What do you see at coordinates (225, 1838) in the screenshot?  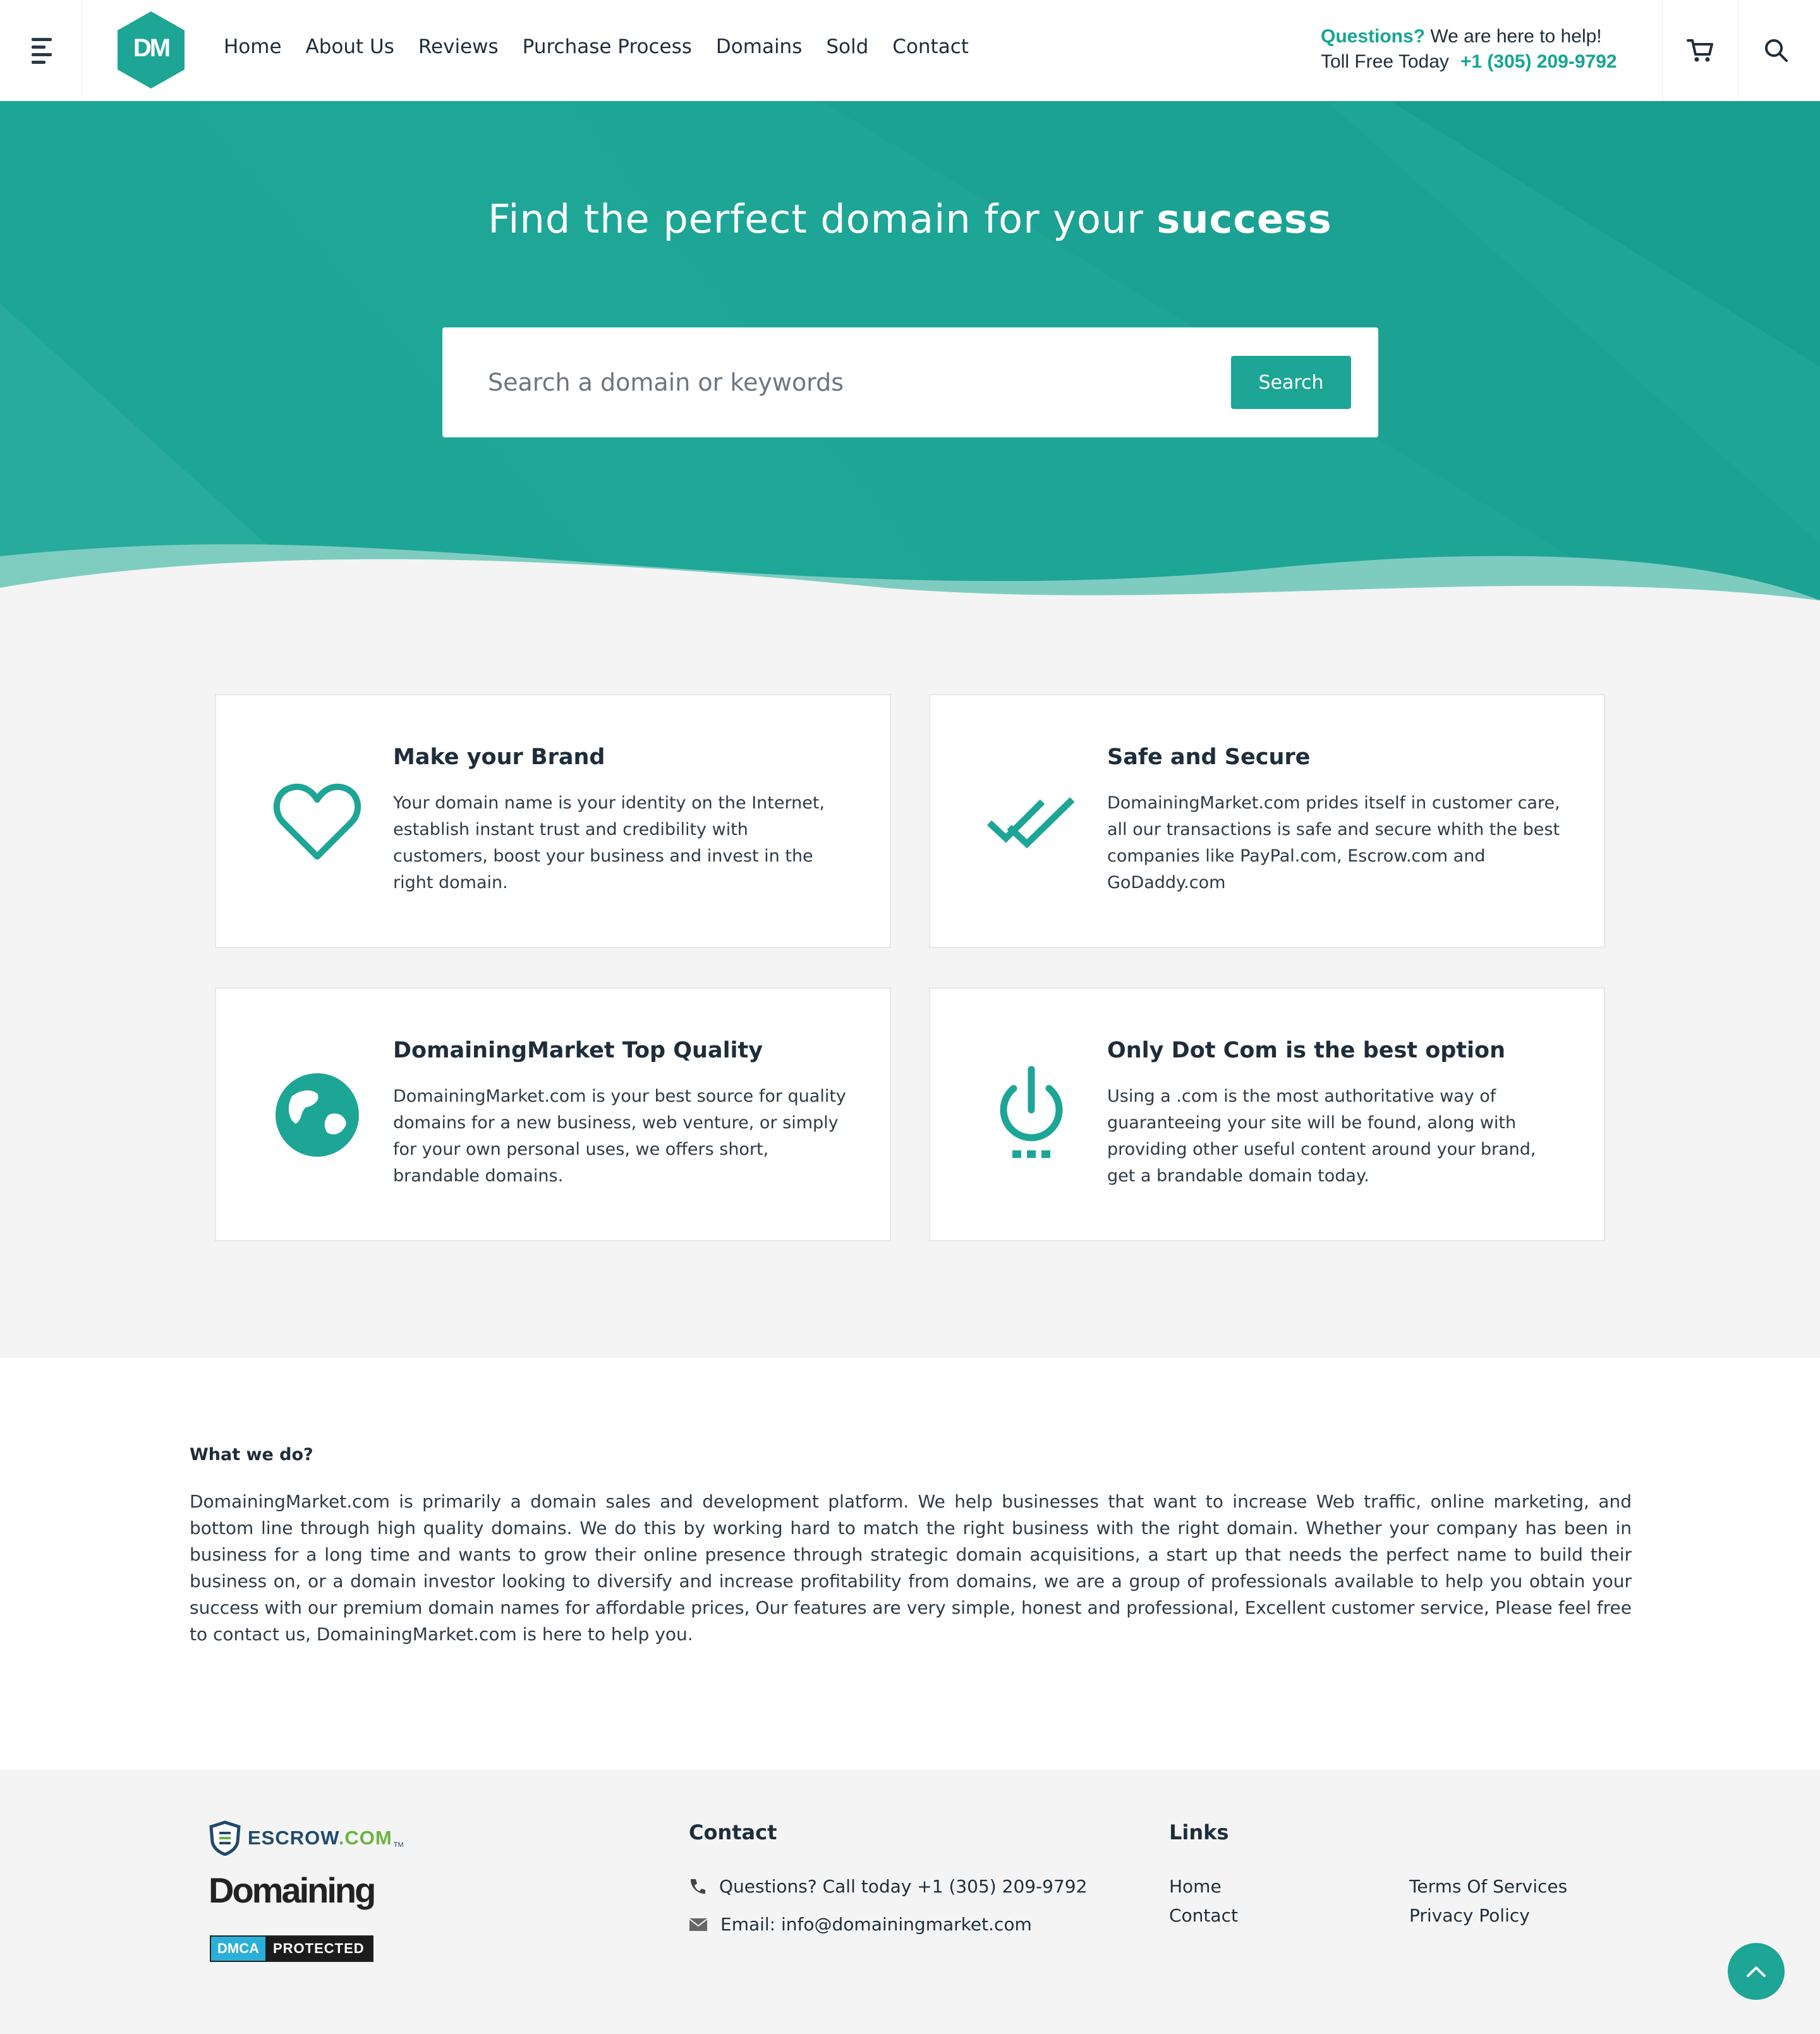 I see `shield-icon` at bounding box center [225, 1838].